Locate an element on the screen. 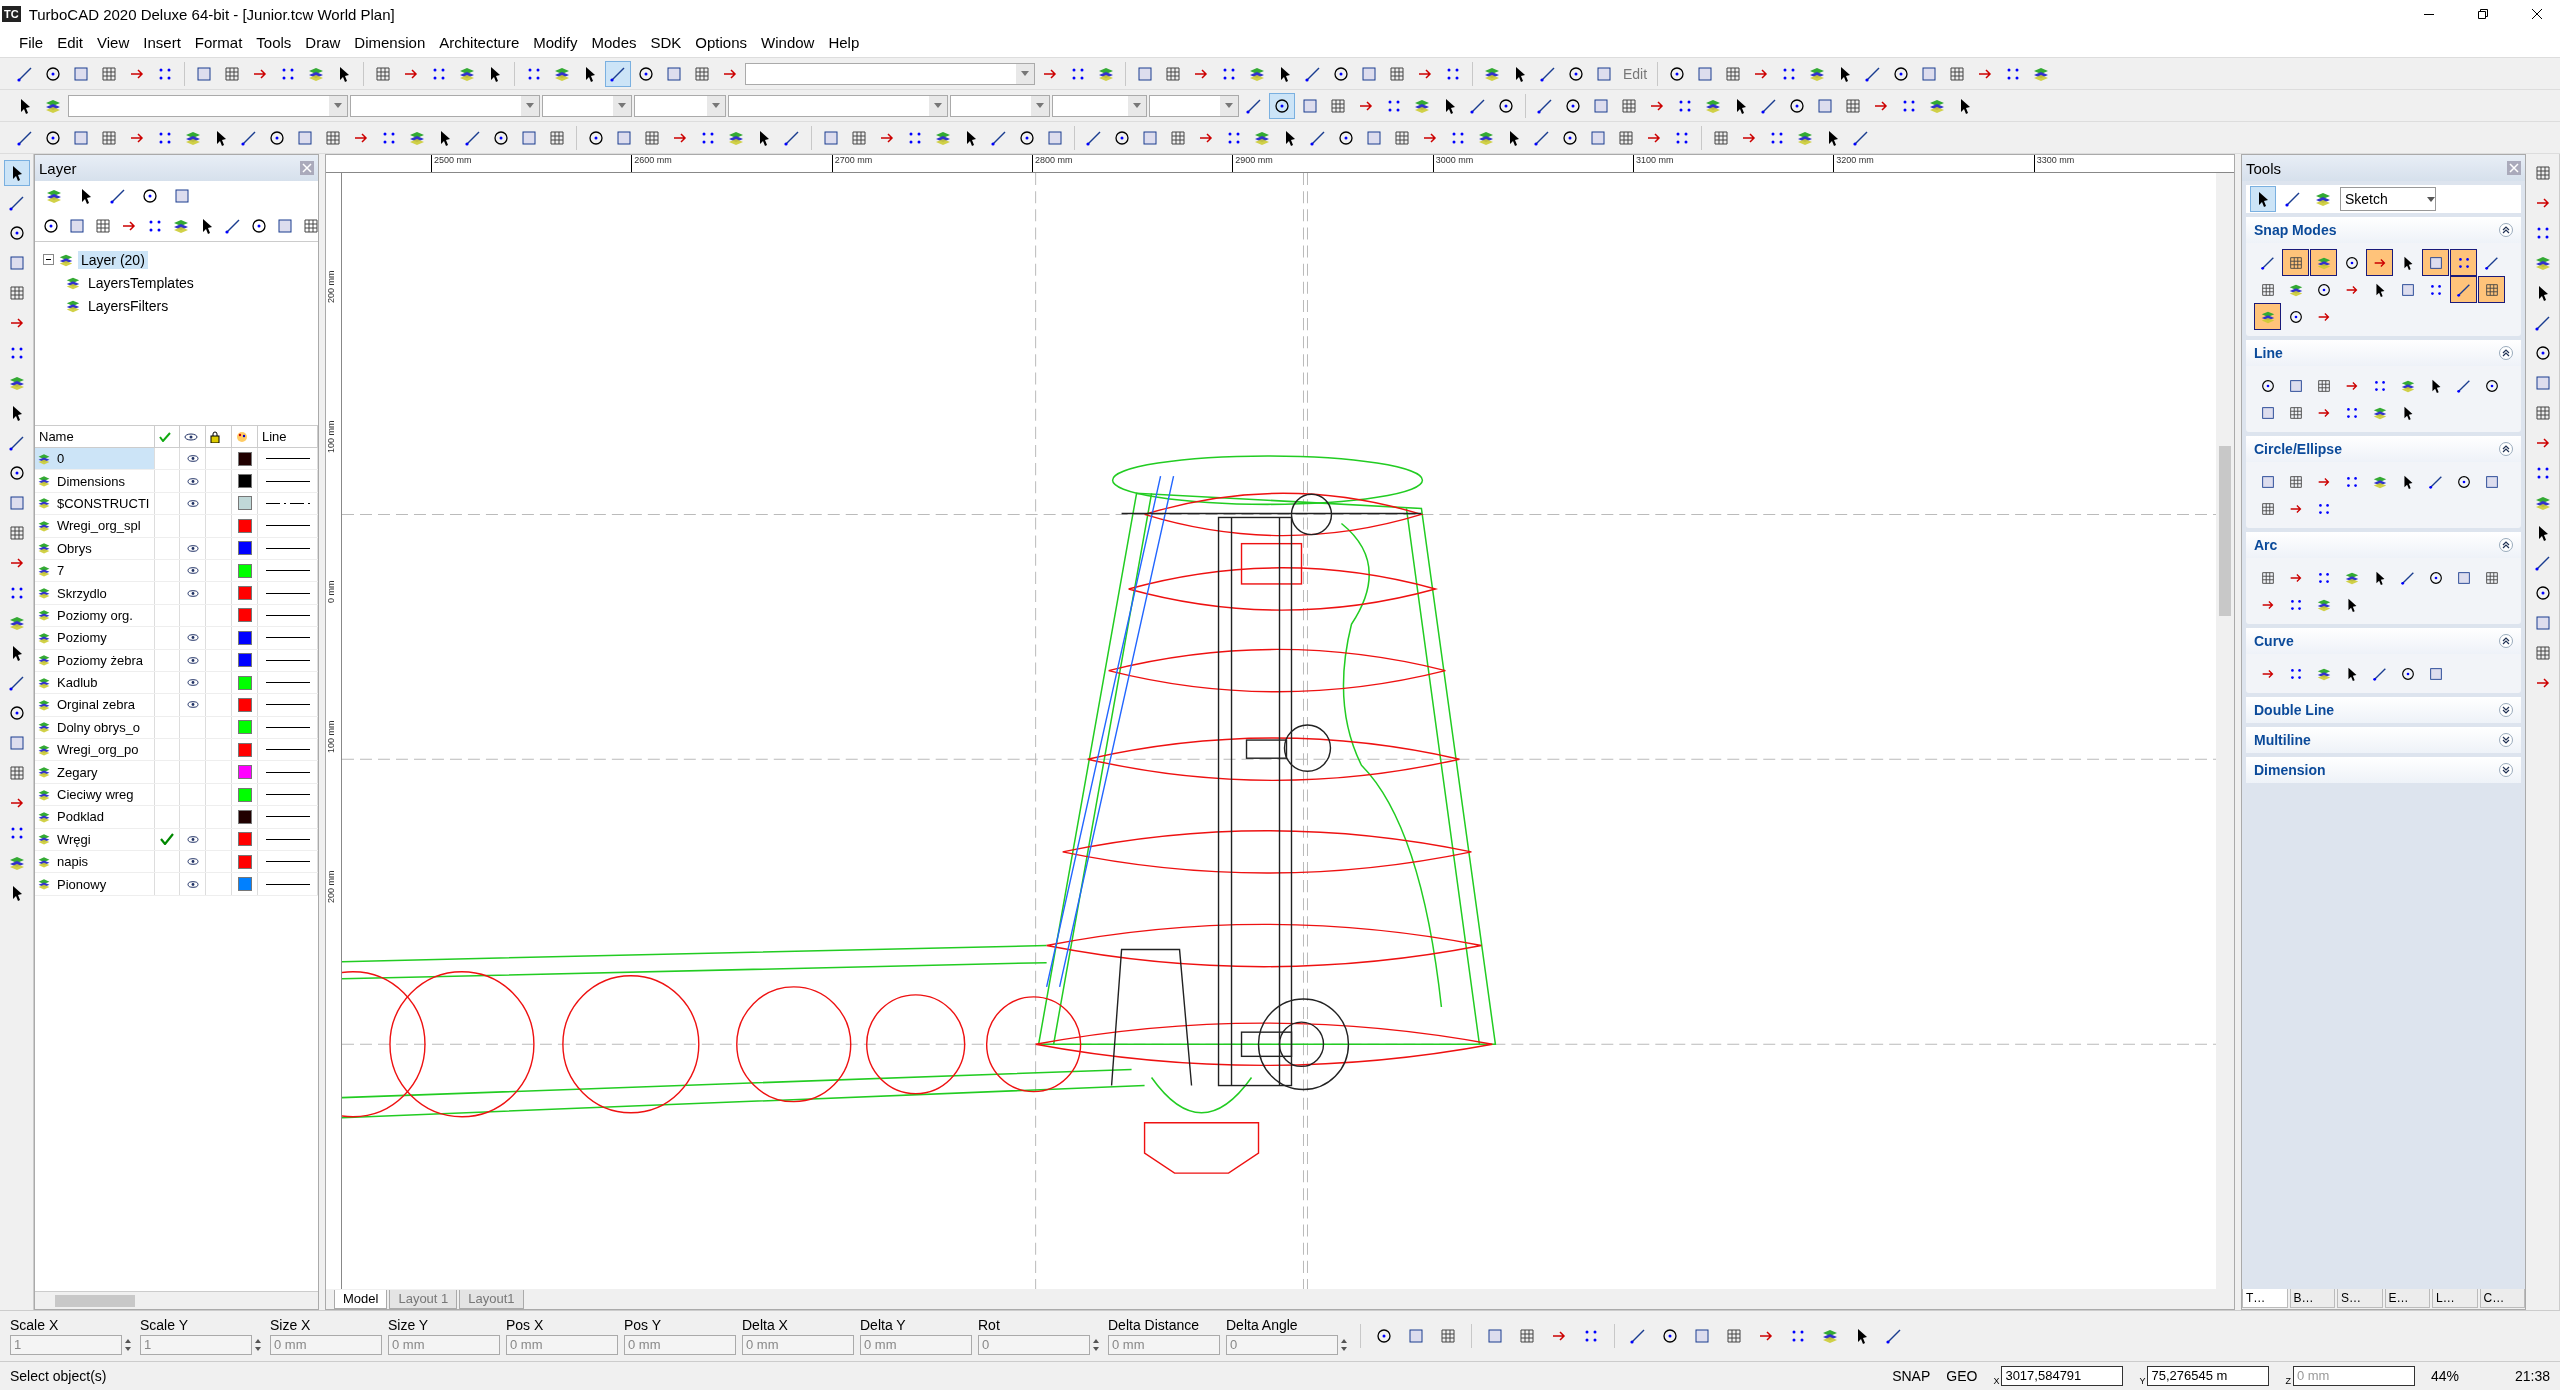  menu-item: Insert is located at coordinates (162, 42).